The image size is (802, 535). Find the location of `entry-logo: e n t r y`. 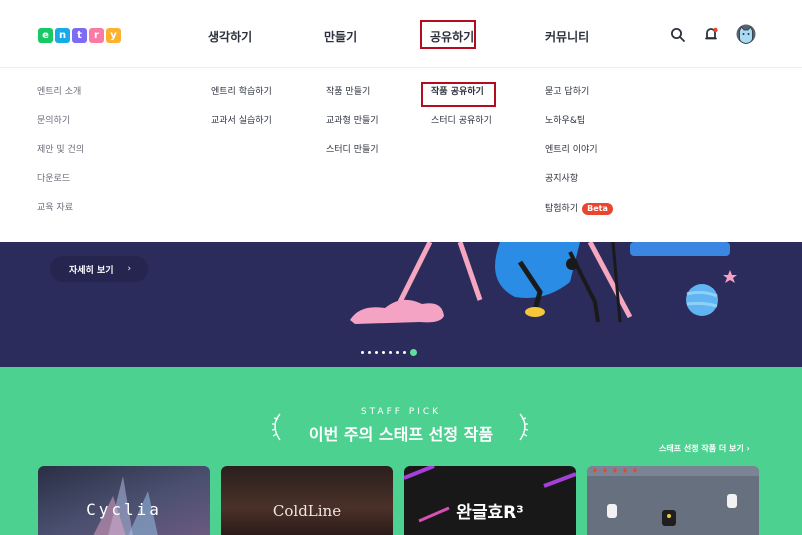

entry-logo: e n t r y is located at coordinates (79, 35).